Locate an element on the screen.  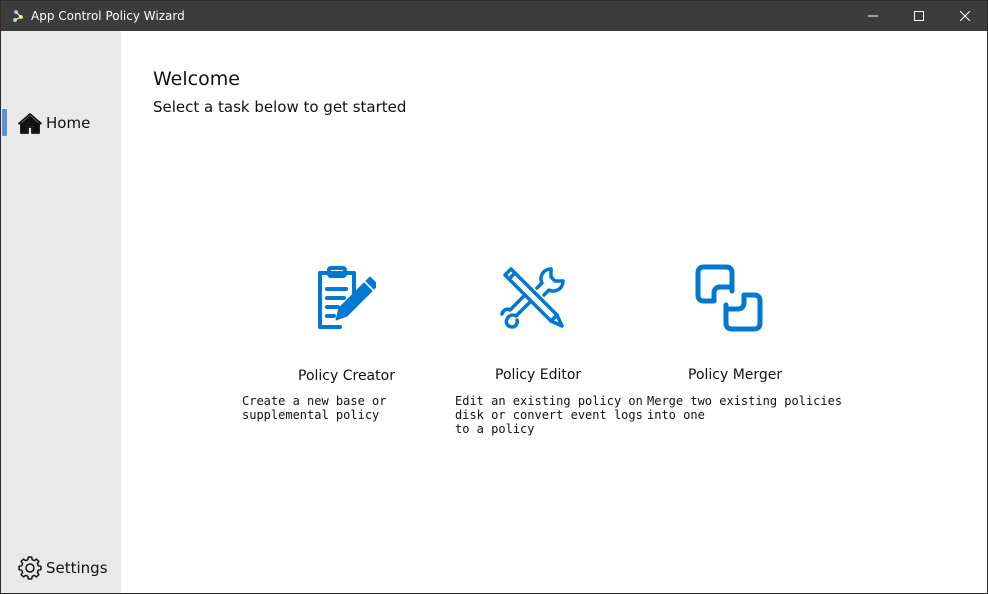
app-logo-icon is located at coordinates (18, 16).